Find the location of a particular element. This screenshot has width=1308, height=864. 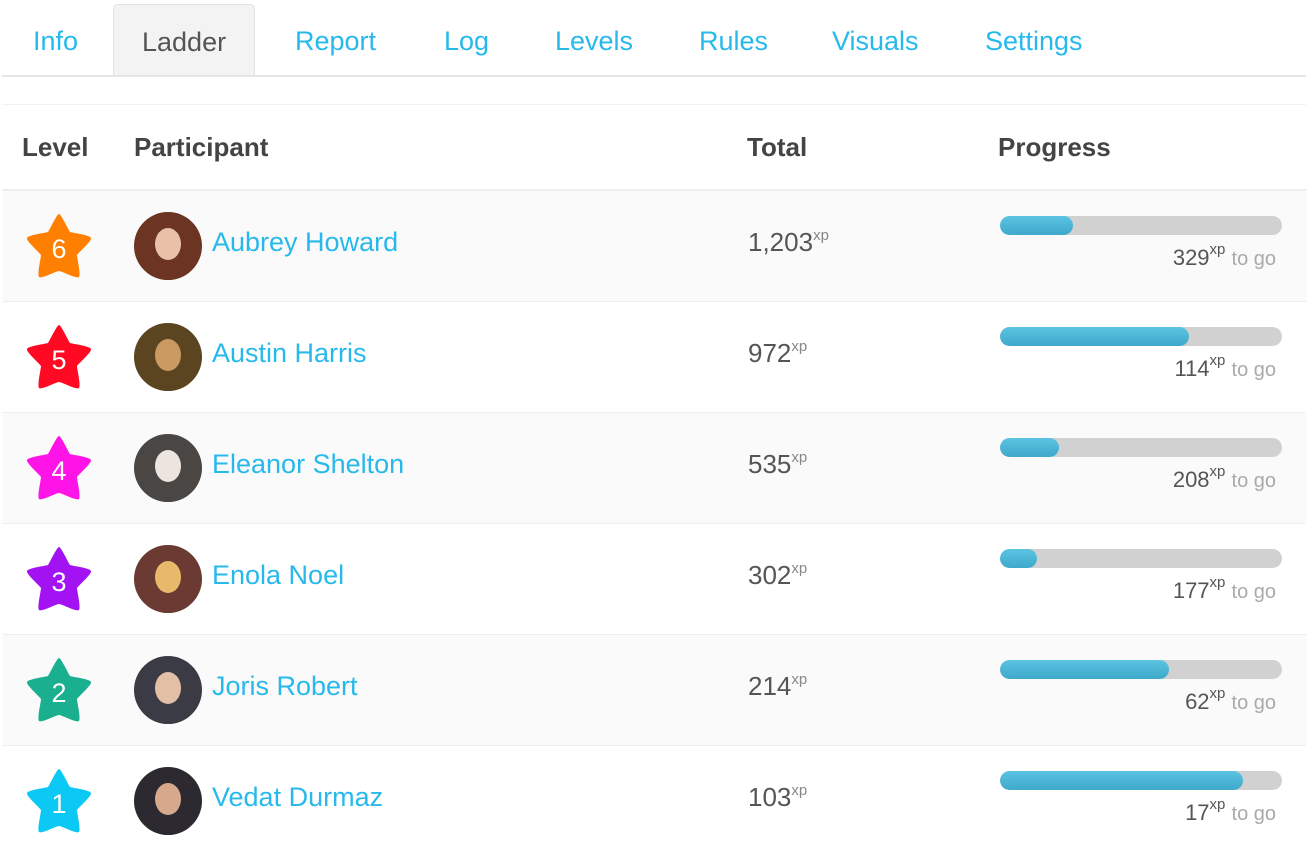

table-row: 5 Austin Harris 972xp 114xp to go is located at coordinates (654, 356).